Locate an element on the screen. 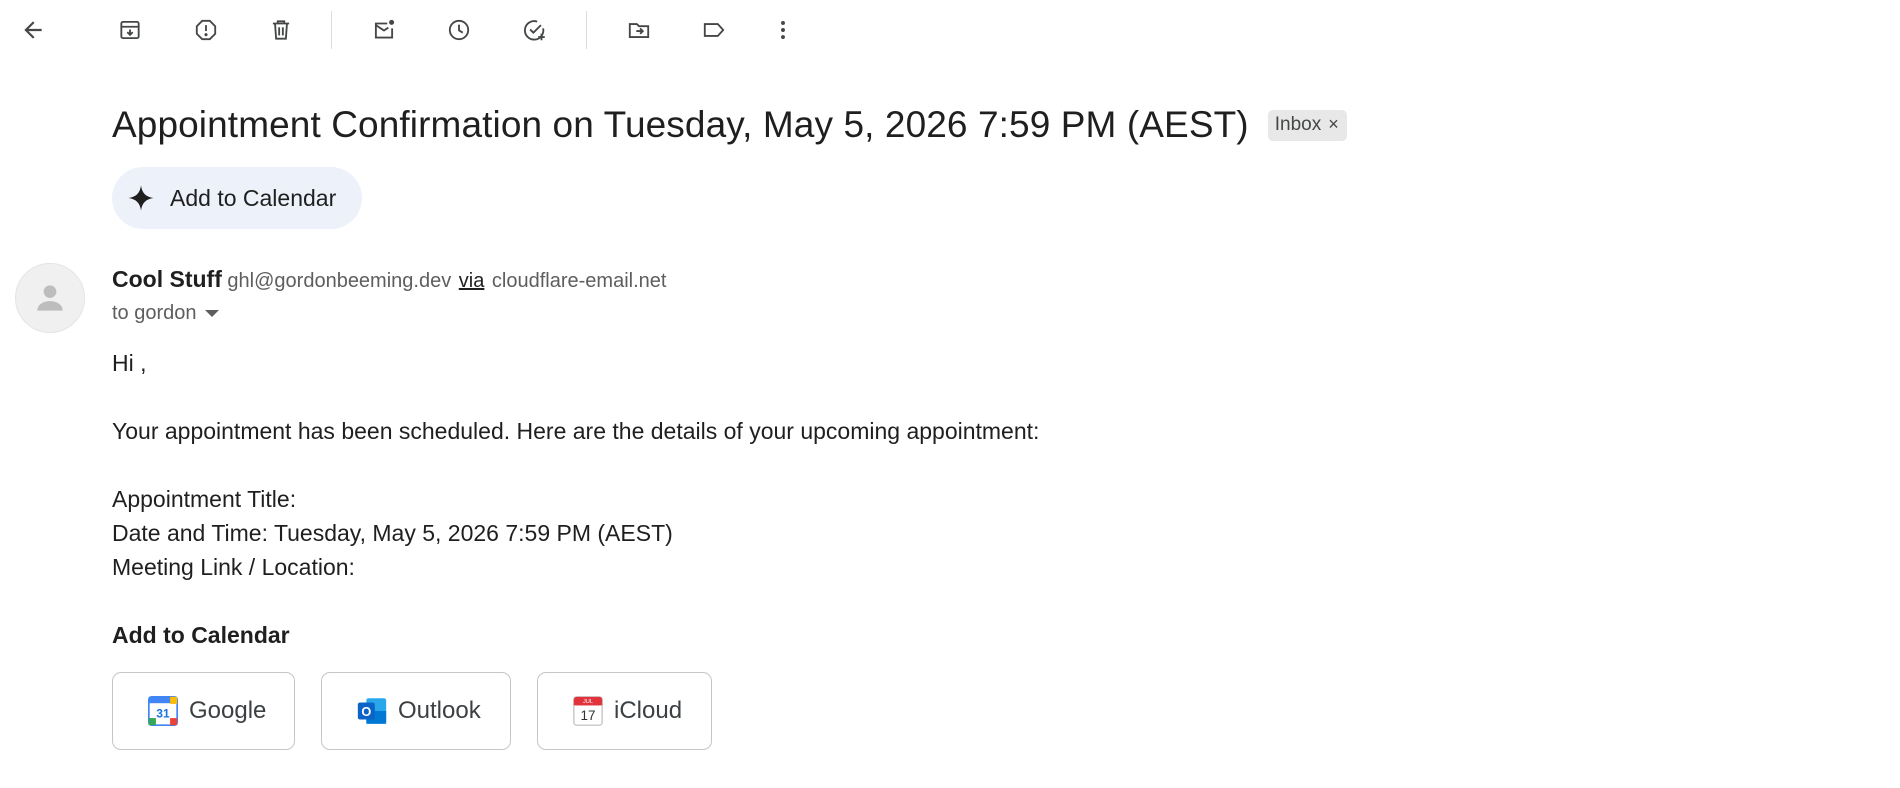 Image resolution: width=1900 pixels, height=788 pixels. recipient-row: to gordon is located at coordinates (165, 313).